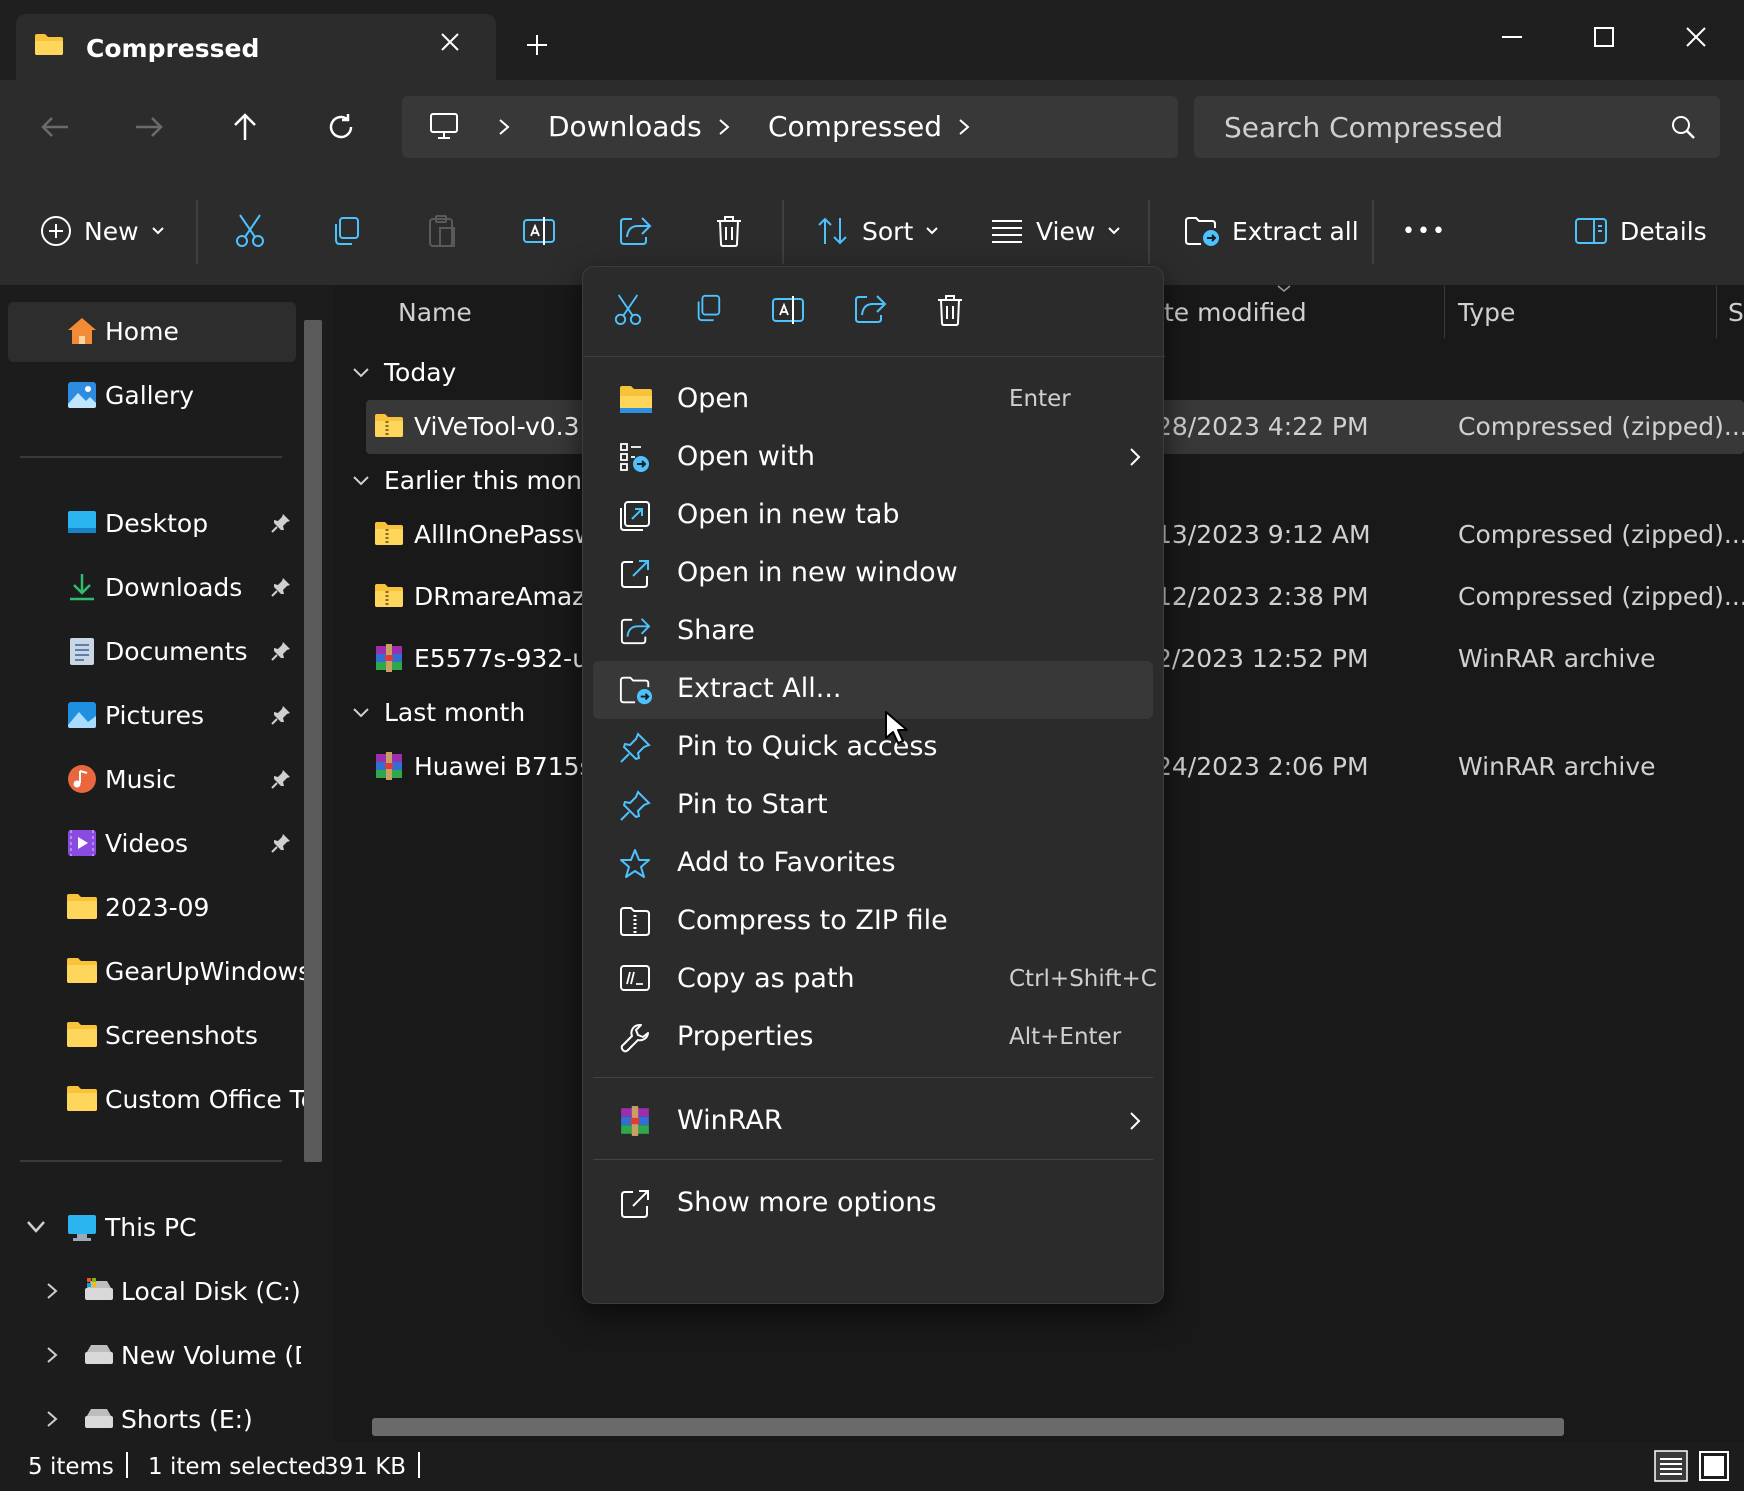  What do you see at coordinates (1696, 37) in the screenshot?
I see `close-window-button` at bounding box center [1696, 37].